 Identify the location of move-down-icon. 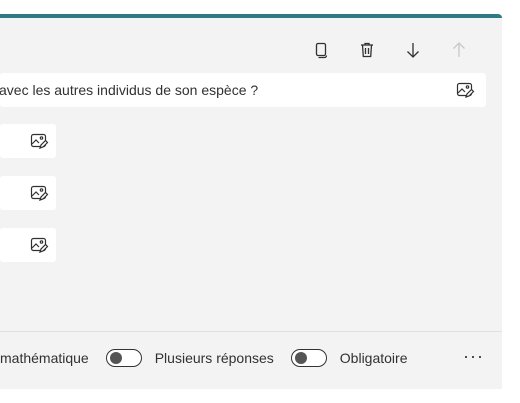
(413, 50).